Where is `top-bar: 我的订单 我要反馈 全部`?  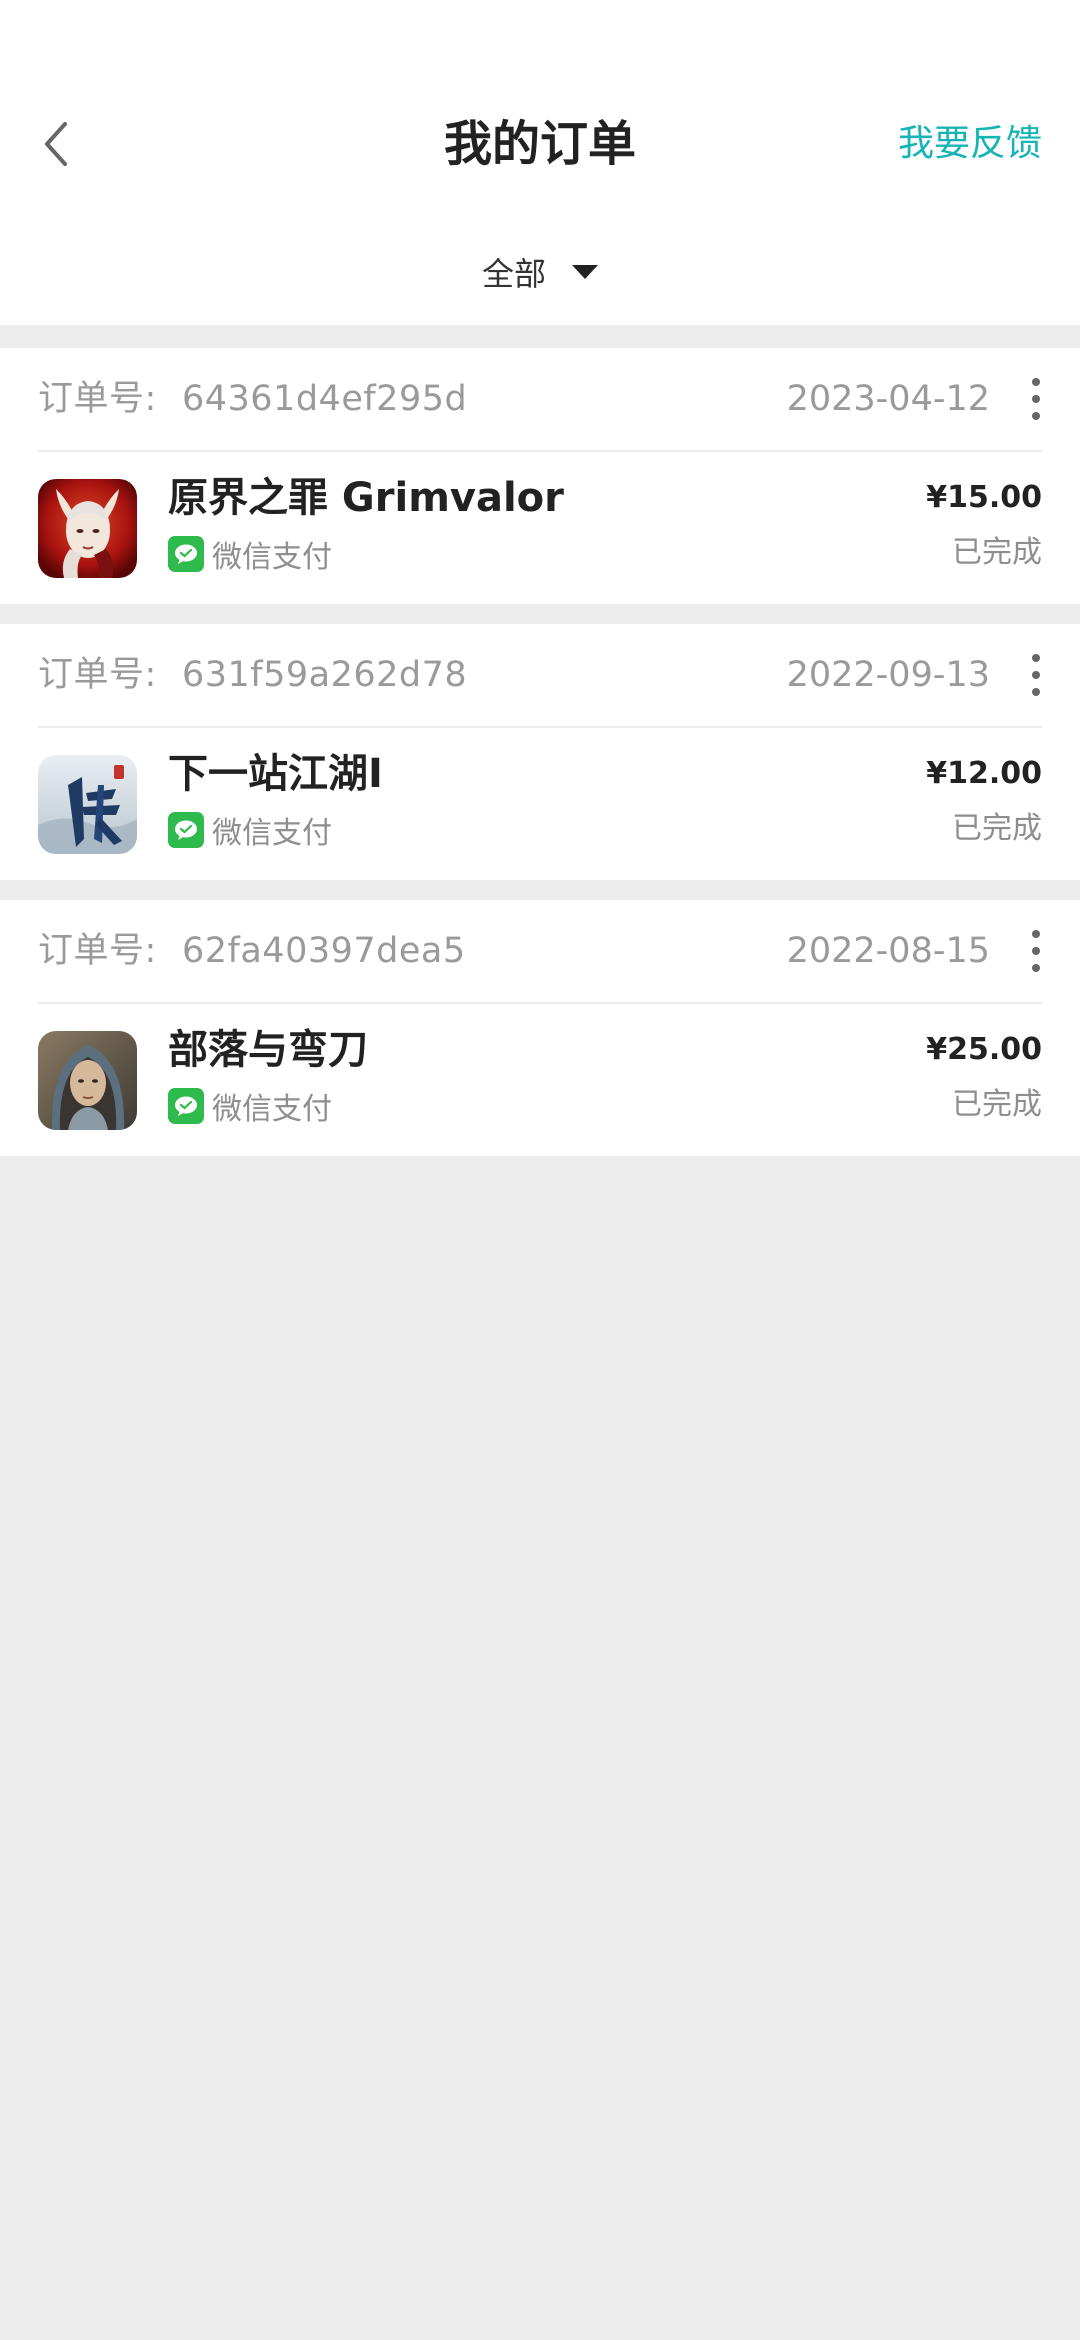
top-bar: 我的订单 我要反馈 全部 is located at coordinates (540, 162).